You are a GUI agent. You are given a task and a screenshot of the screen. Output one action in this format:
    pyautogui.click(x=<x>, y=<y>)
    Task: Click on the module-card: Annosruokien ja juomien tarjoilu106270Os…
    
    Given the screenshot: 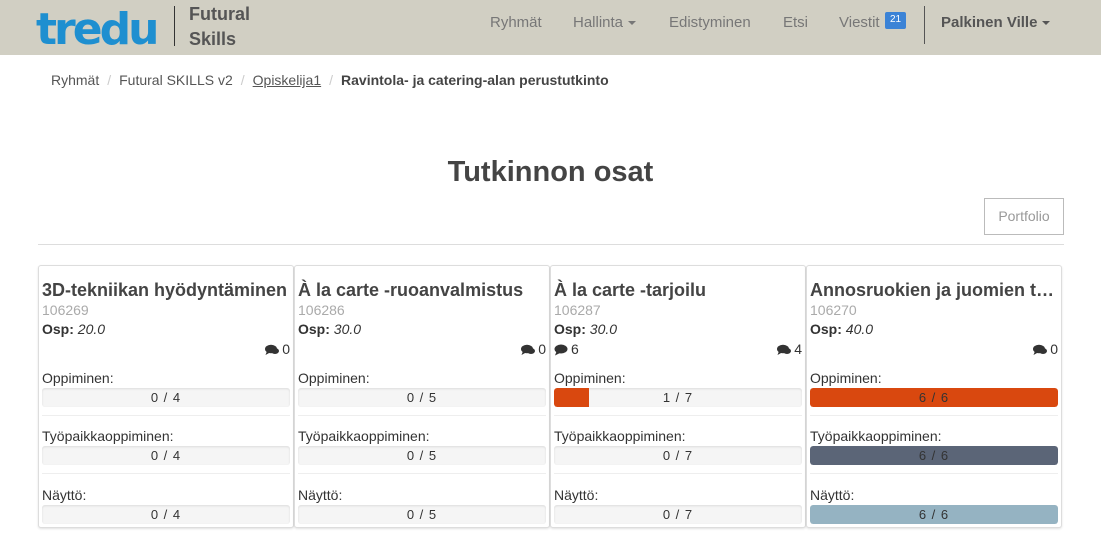 What is the action you would take?
    pyautogui.click(x=934, y=396)
    